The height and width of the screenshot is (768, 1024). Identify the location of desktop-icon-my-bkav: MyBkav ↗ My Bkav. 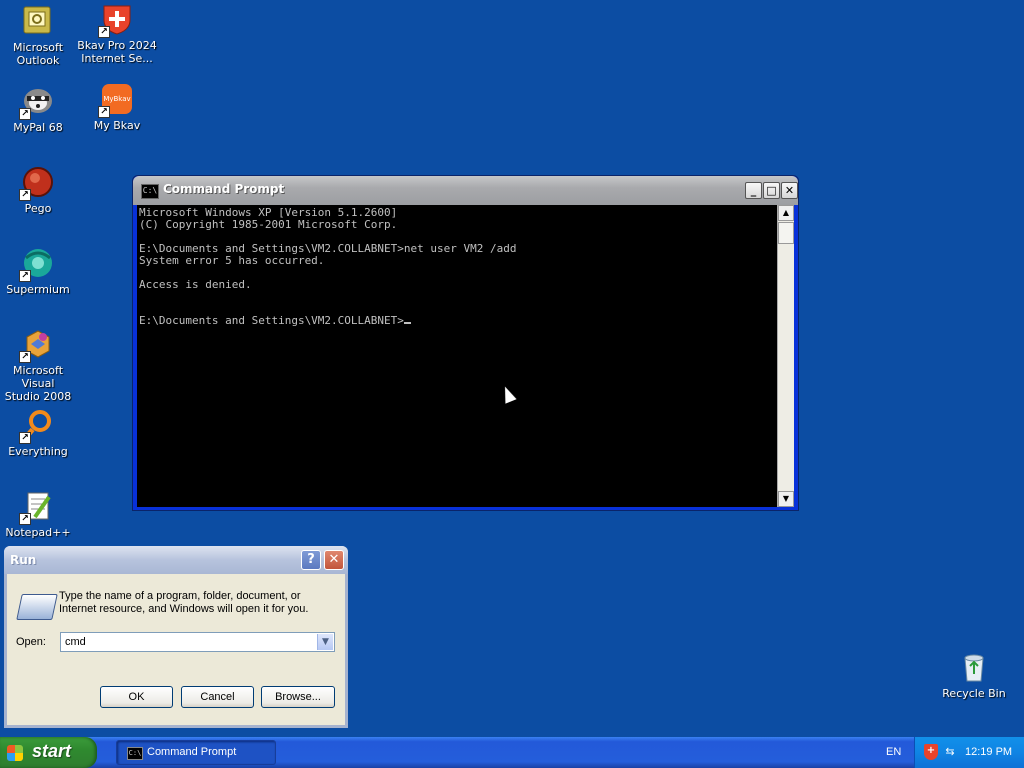
(117, 107).